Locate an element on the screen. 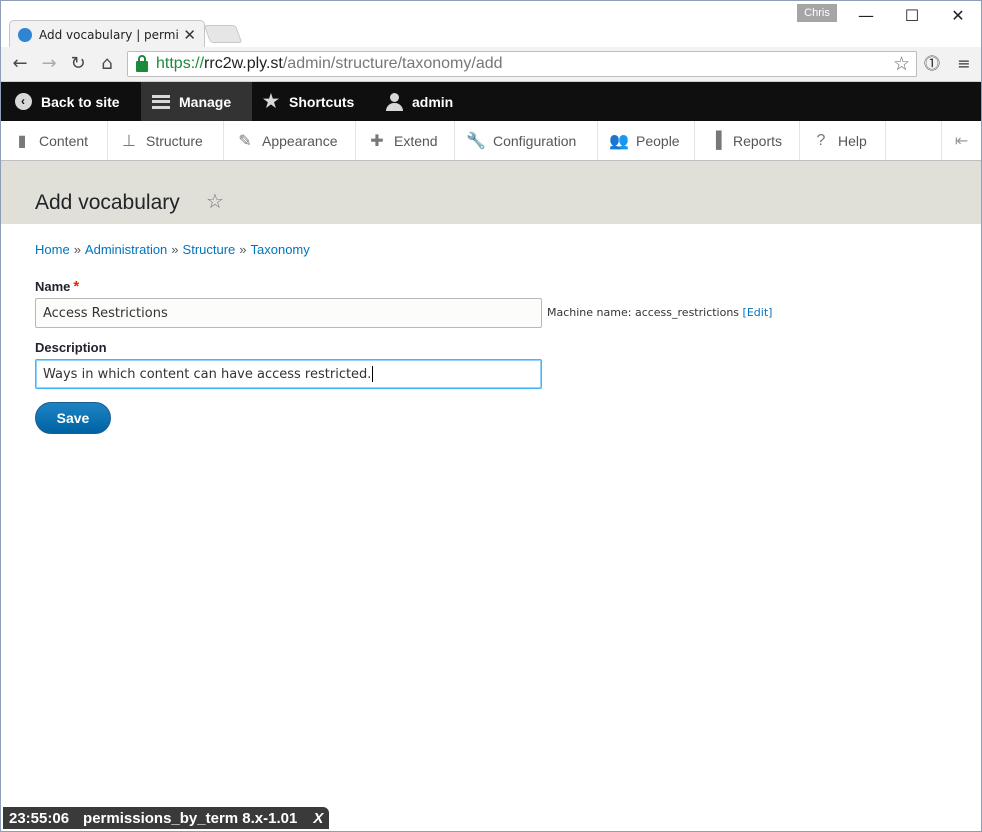 Image resolution: width=982 pixels, height=832 pixels. wrench-icon: 🔧 is located at coordinates (476, 141).